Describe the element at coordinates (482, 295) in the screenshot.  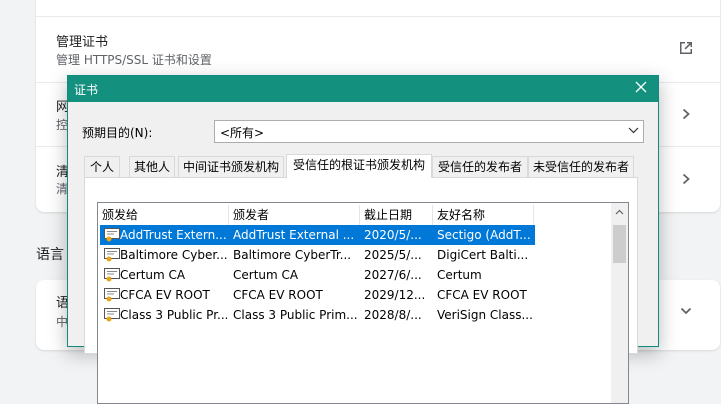
I see `cell-friendly-name: CFCA EV ROOT` at that location.